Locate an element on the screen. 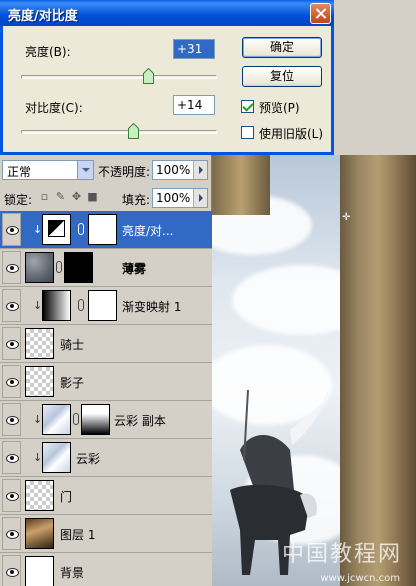  legacy-label: 使用旧版(L) is located at coordinates (291, 133).